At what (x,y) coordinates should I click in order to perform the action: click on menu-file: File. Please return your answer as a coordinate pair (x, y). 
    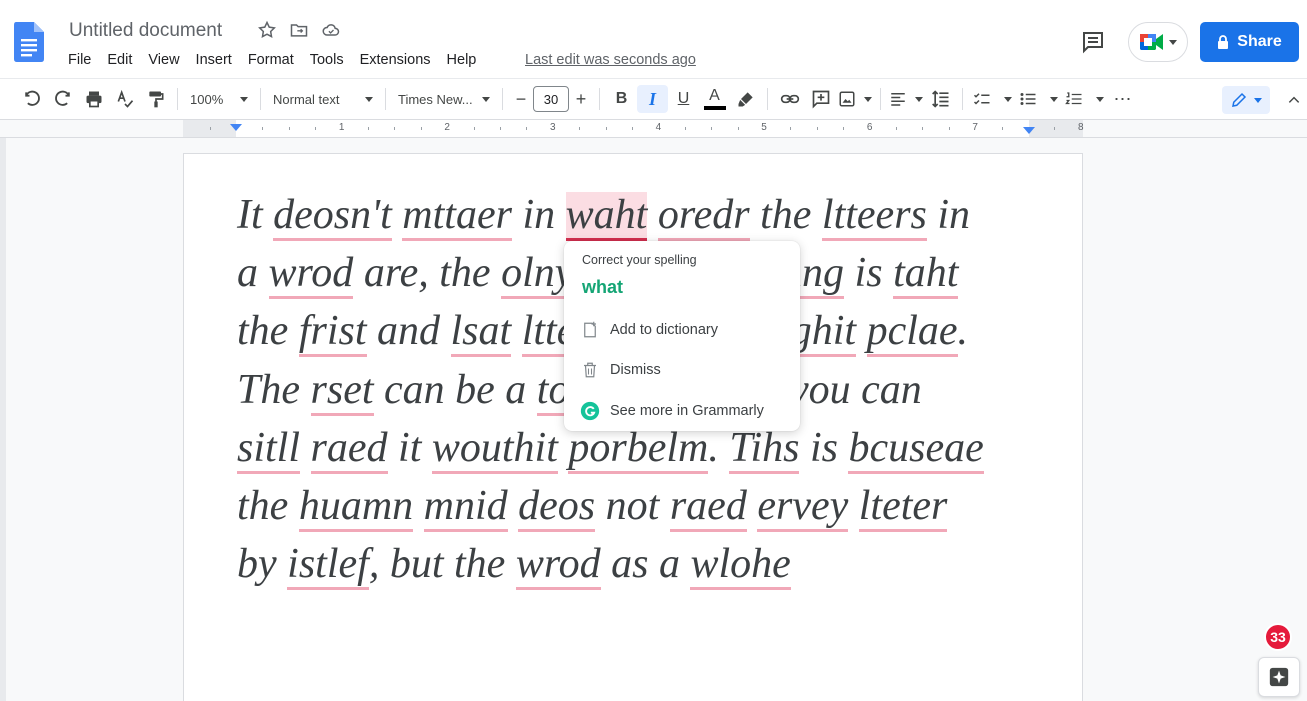
    Looking at the image, I should click on (79, 60).